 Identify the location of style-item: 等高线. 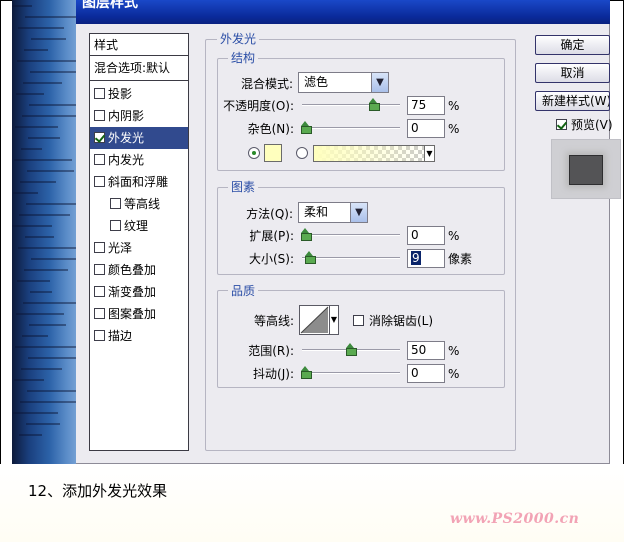
(139, 204).